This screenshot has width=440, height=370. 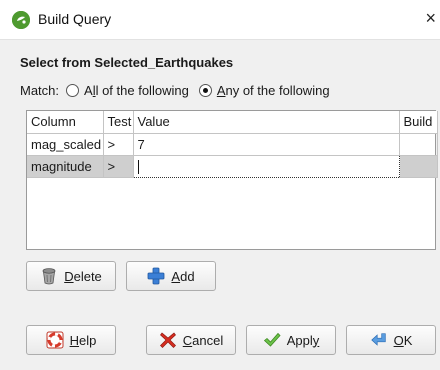 What do you see at coordinates (65, 166) in the screenshot?
I see `column-cell: magnitude` at bounding box center [65, 166].